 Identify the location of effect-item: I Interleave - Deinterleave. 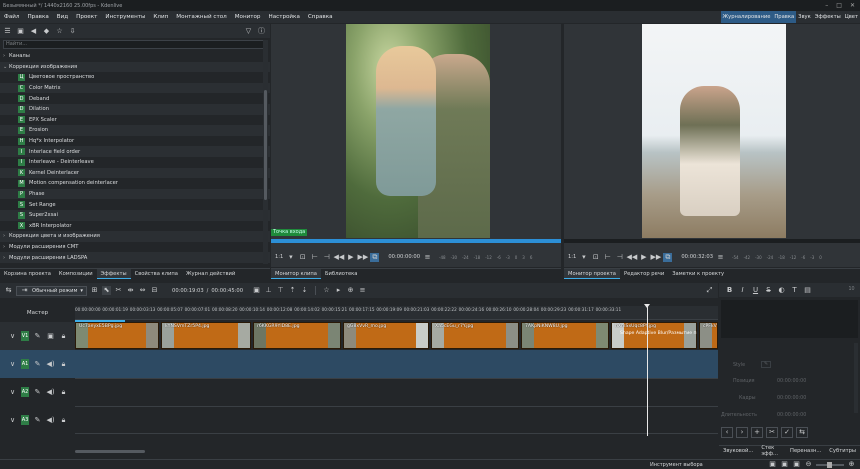
(135, 162).